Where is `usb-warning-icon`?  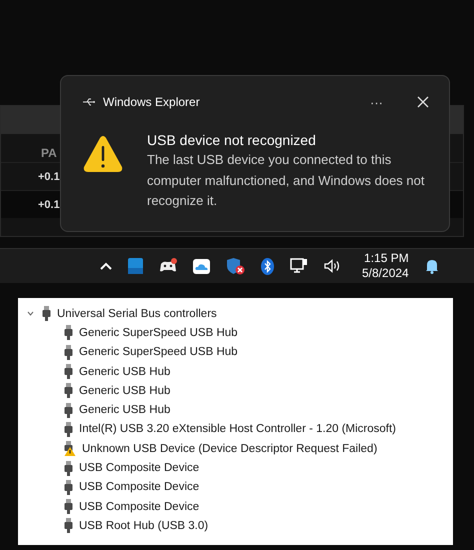
usb-warning-icon is located at coordinates (70, 448).